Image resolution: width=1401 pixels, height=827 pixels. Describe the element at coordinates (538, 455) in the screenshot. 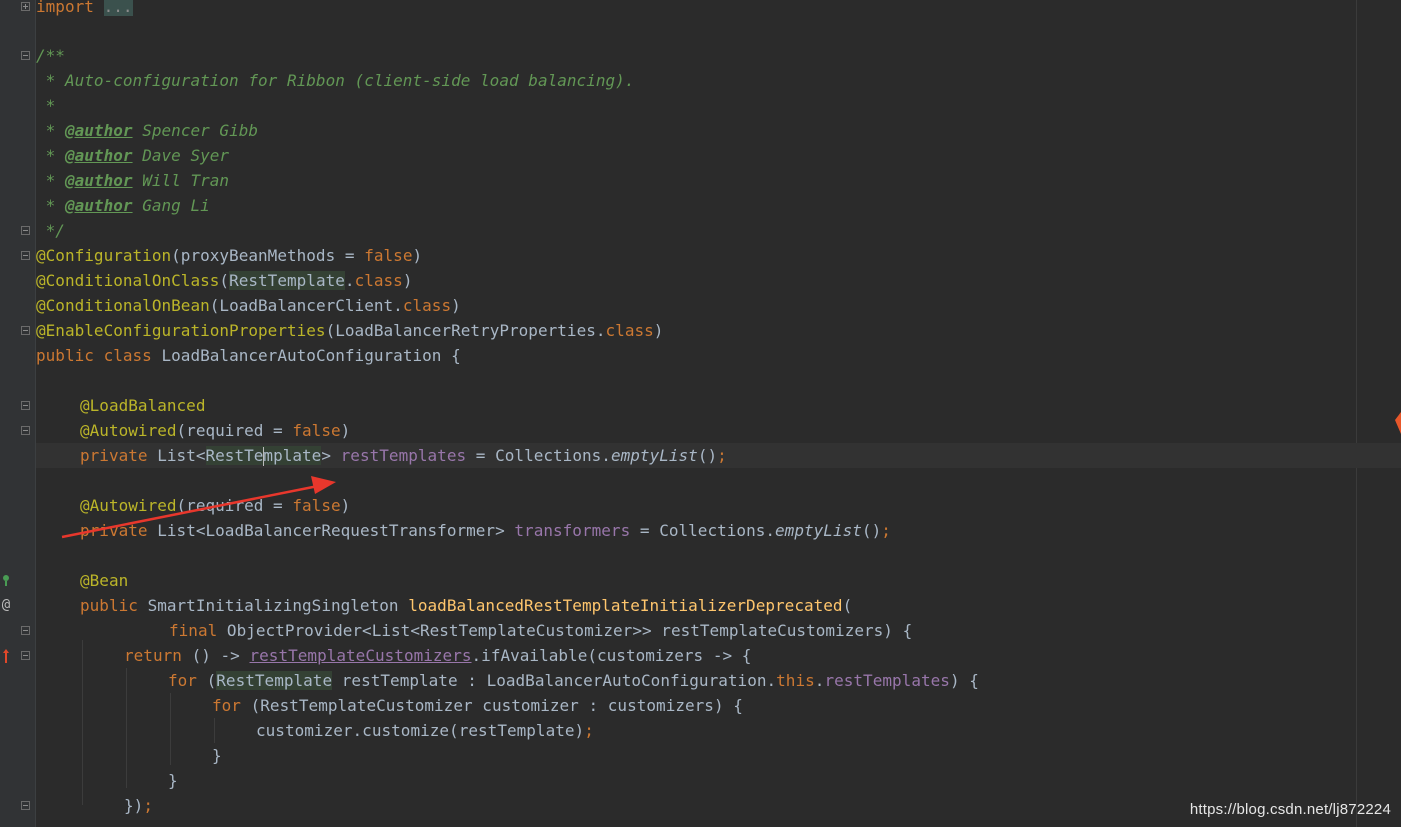

I see `code-text: = Collections.` at that location.